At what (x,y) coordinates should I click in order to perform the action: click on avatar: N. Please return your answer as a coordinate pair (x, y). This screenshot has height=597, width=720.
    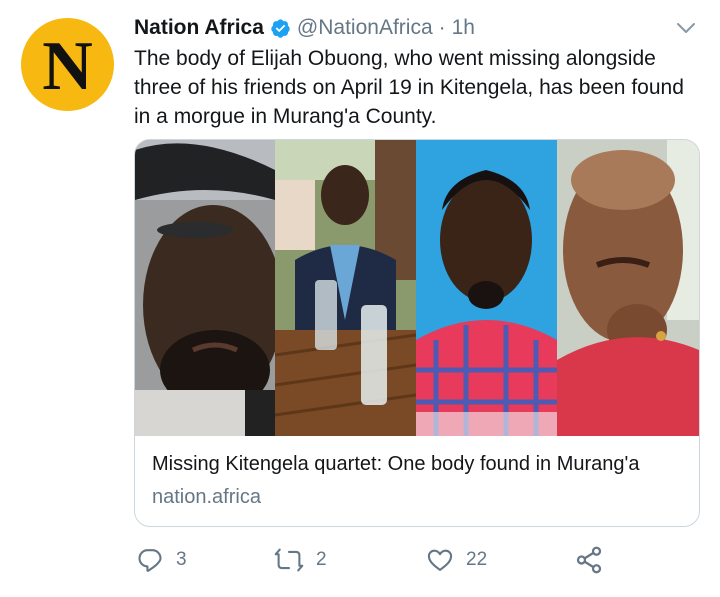
    Looking at the image, I should click on (67, 64).